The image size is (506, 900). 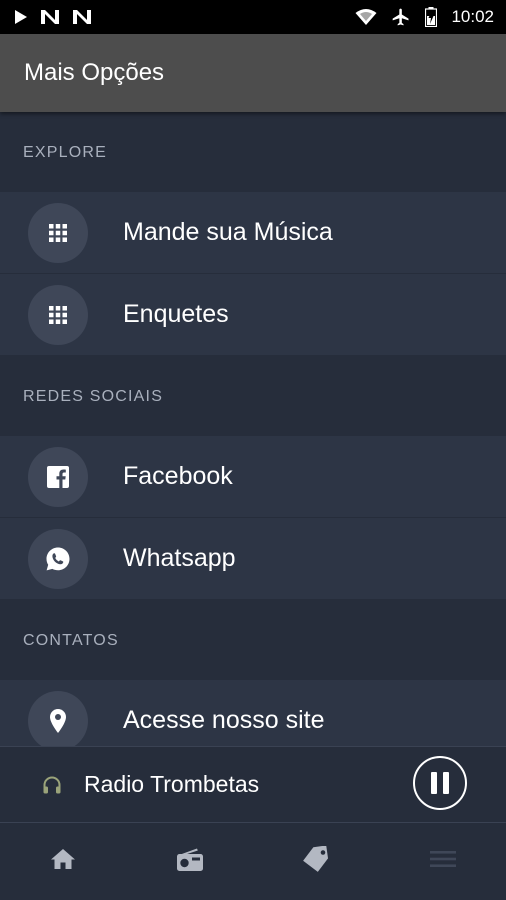 I want to click on section-header-redes-sociais: REDES SOCIAIS, so click(x=93, y=396).